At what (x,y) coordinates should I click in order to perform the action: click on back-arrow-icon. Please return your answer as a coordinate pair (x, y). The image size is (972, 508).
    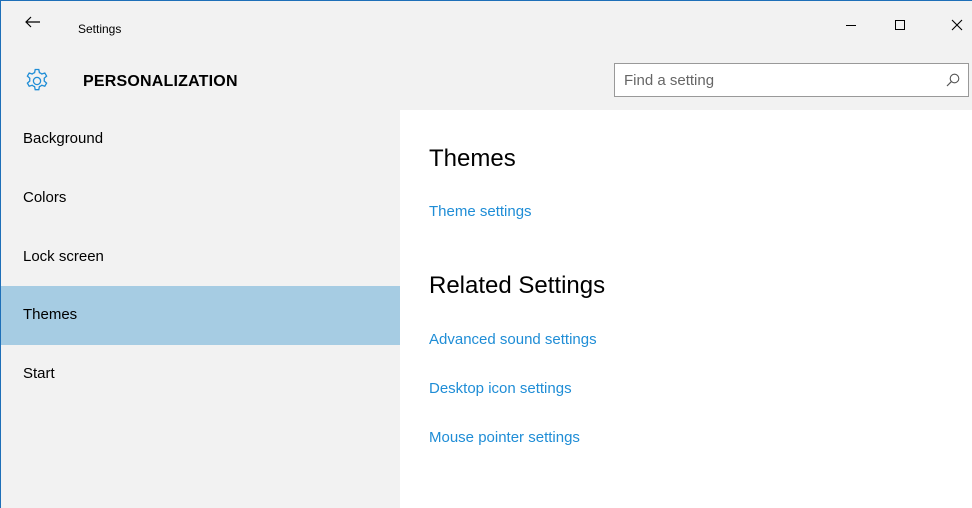
    Looking at the image, I should click on (32, 22).